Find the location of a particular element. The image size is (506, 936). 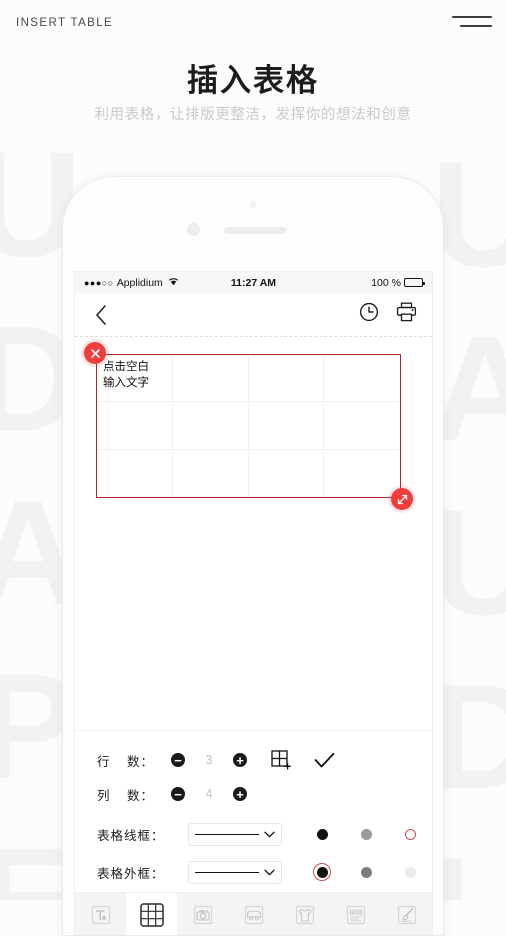

cols-control-row: 列 数： − 4 + is located at coordinates (253, 794).